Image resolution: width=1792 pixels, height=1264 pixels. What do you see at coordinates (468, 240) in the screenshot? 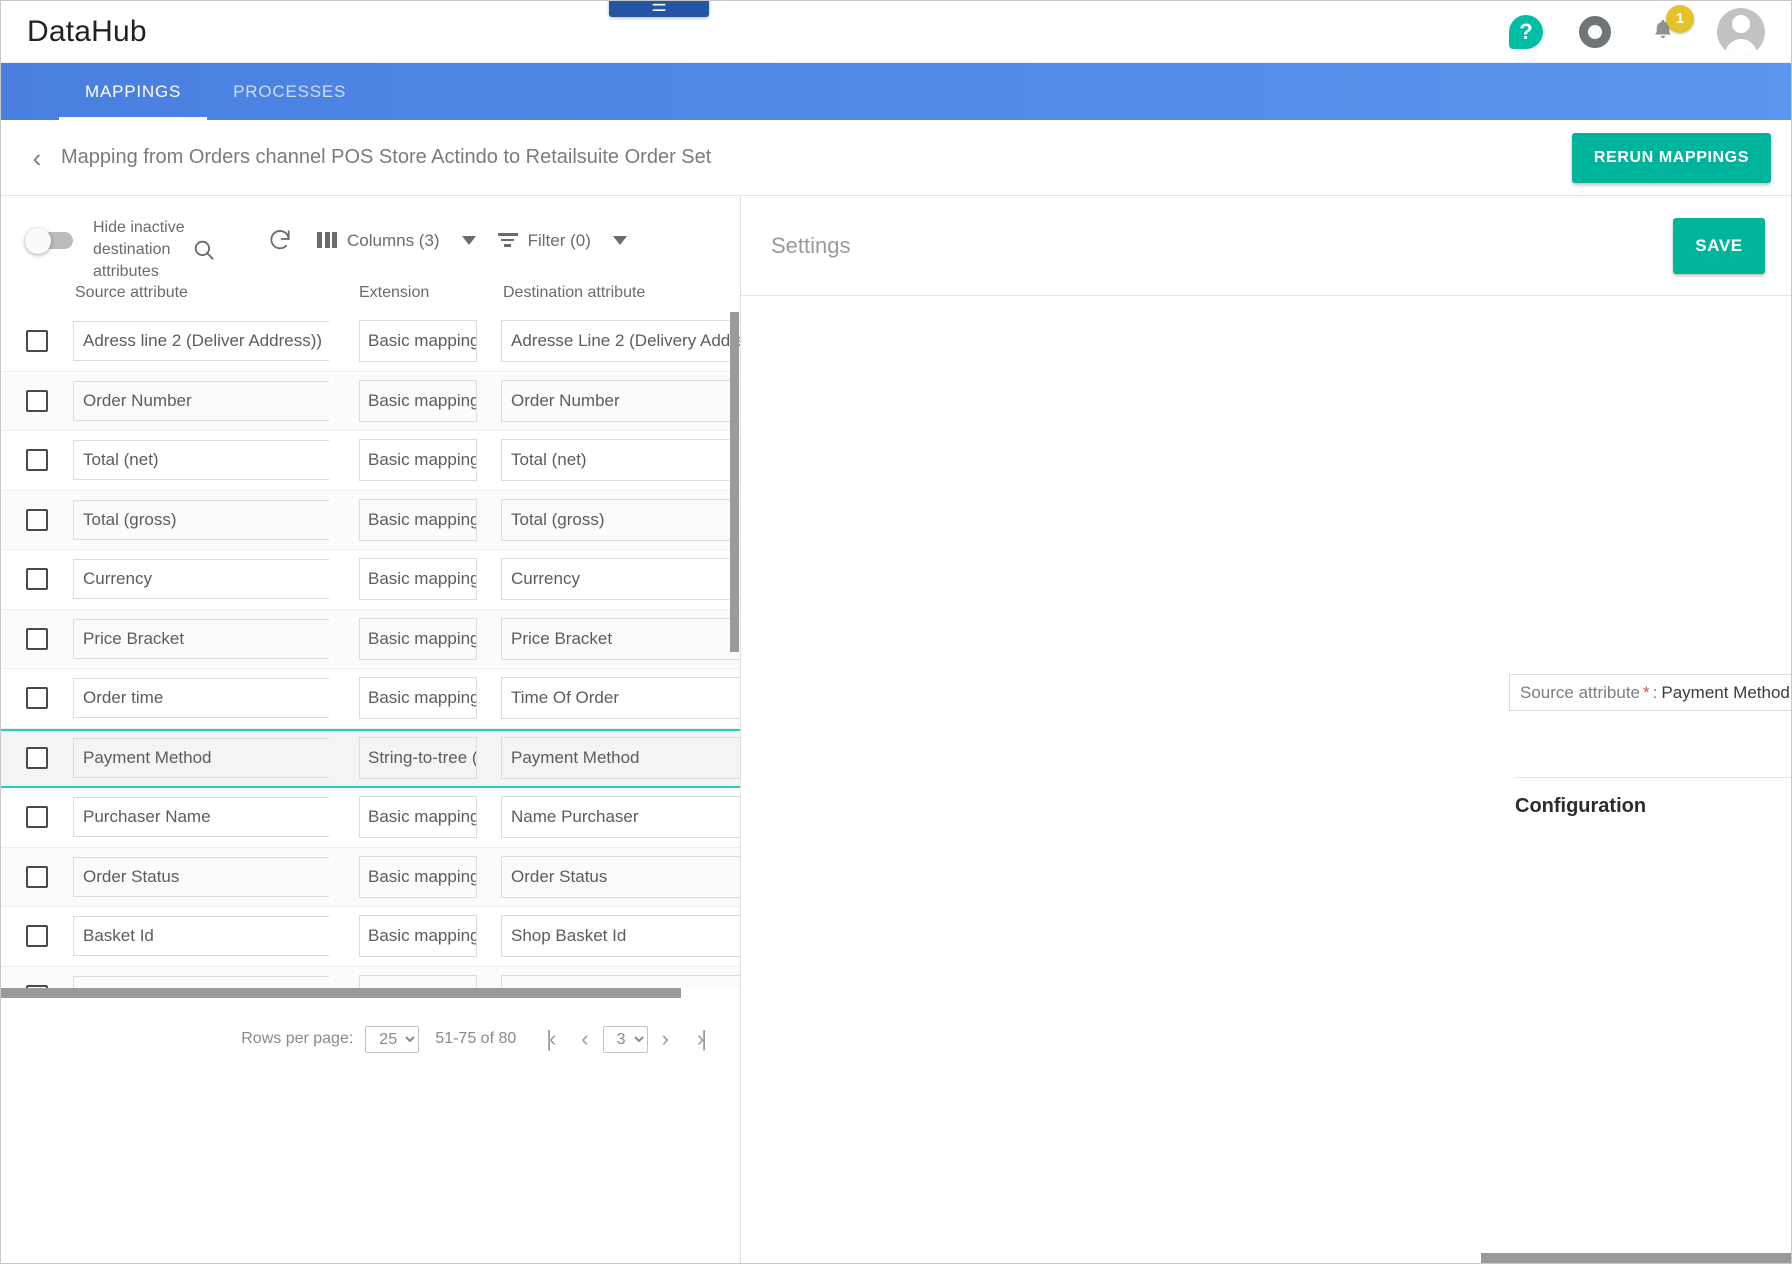
I see `columns-dropdown-caret-icon` at bounding box center [468, 240].